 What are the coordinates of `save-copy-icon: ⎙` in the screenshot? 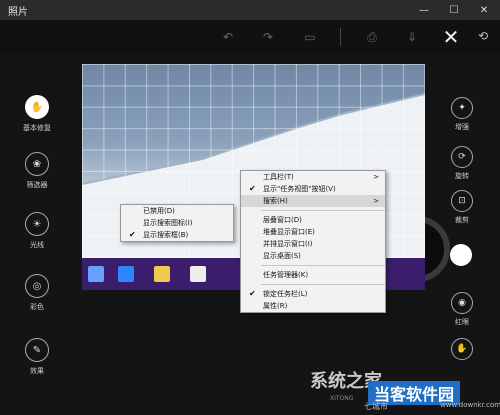 It's located at (372, 37).